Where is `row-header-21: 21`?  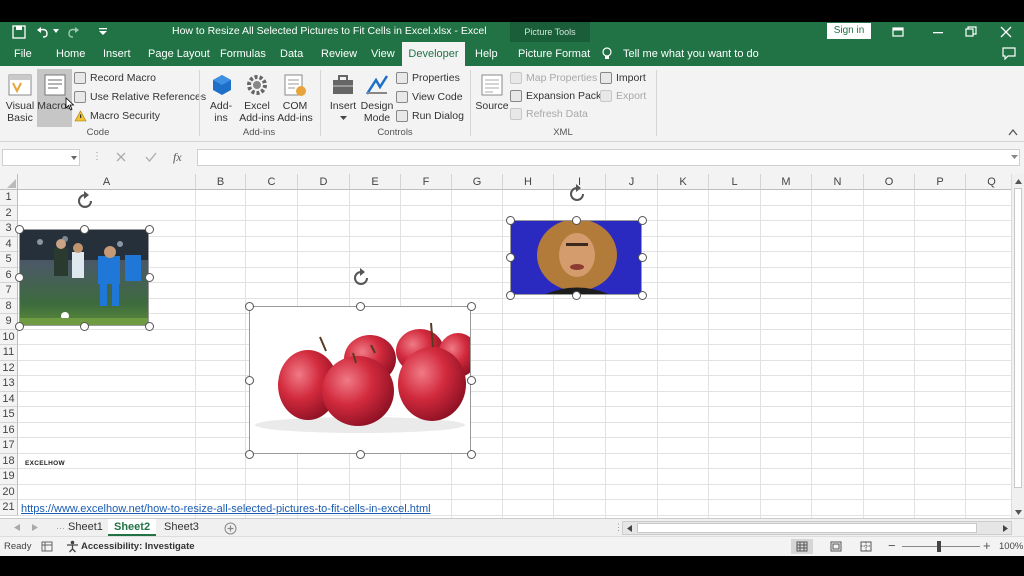
row-header-21: 21 is located at coordinates (9, 508).